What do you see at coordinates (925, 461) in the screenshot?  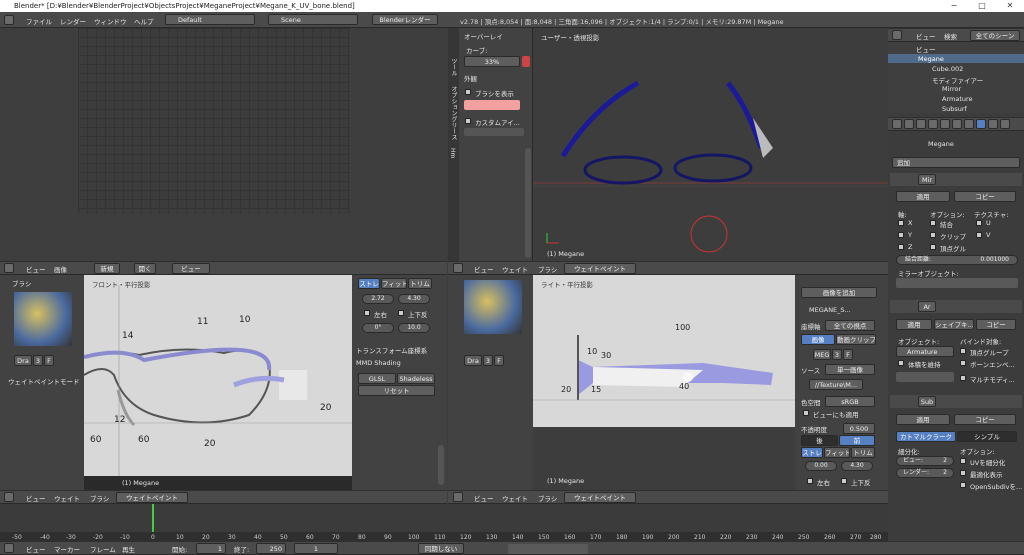 I see `view-levels-field: ビュー: 2` at bounding box center [925, 461].